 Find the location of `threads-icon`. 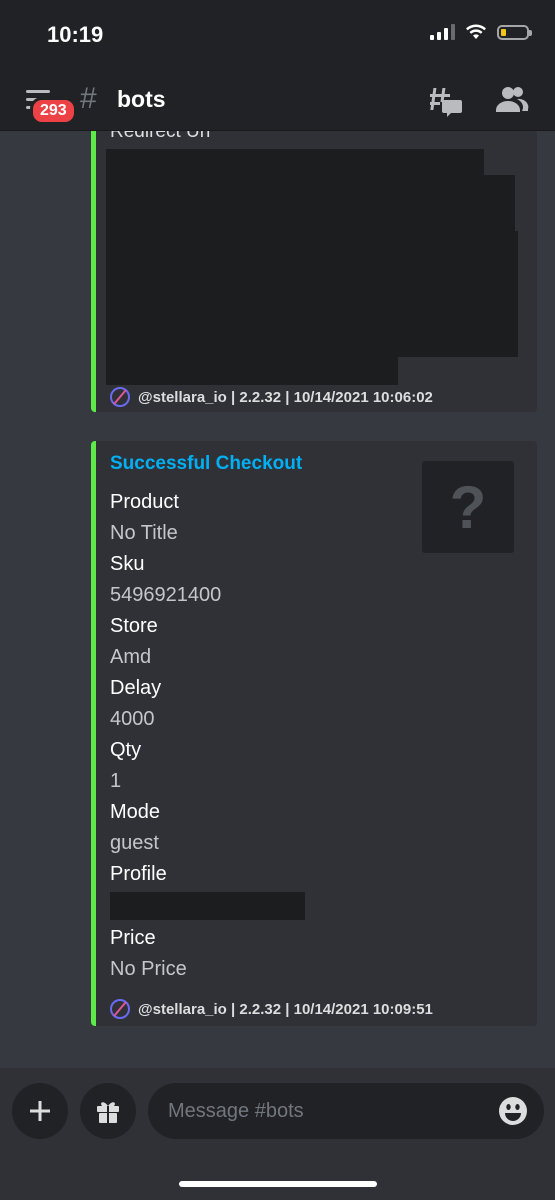

threads-icon is located at coordinates (446, 101).